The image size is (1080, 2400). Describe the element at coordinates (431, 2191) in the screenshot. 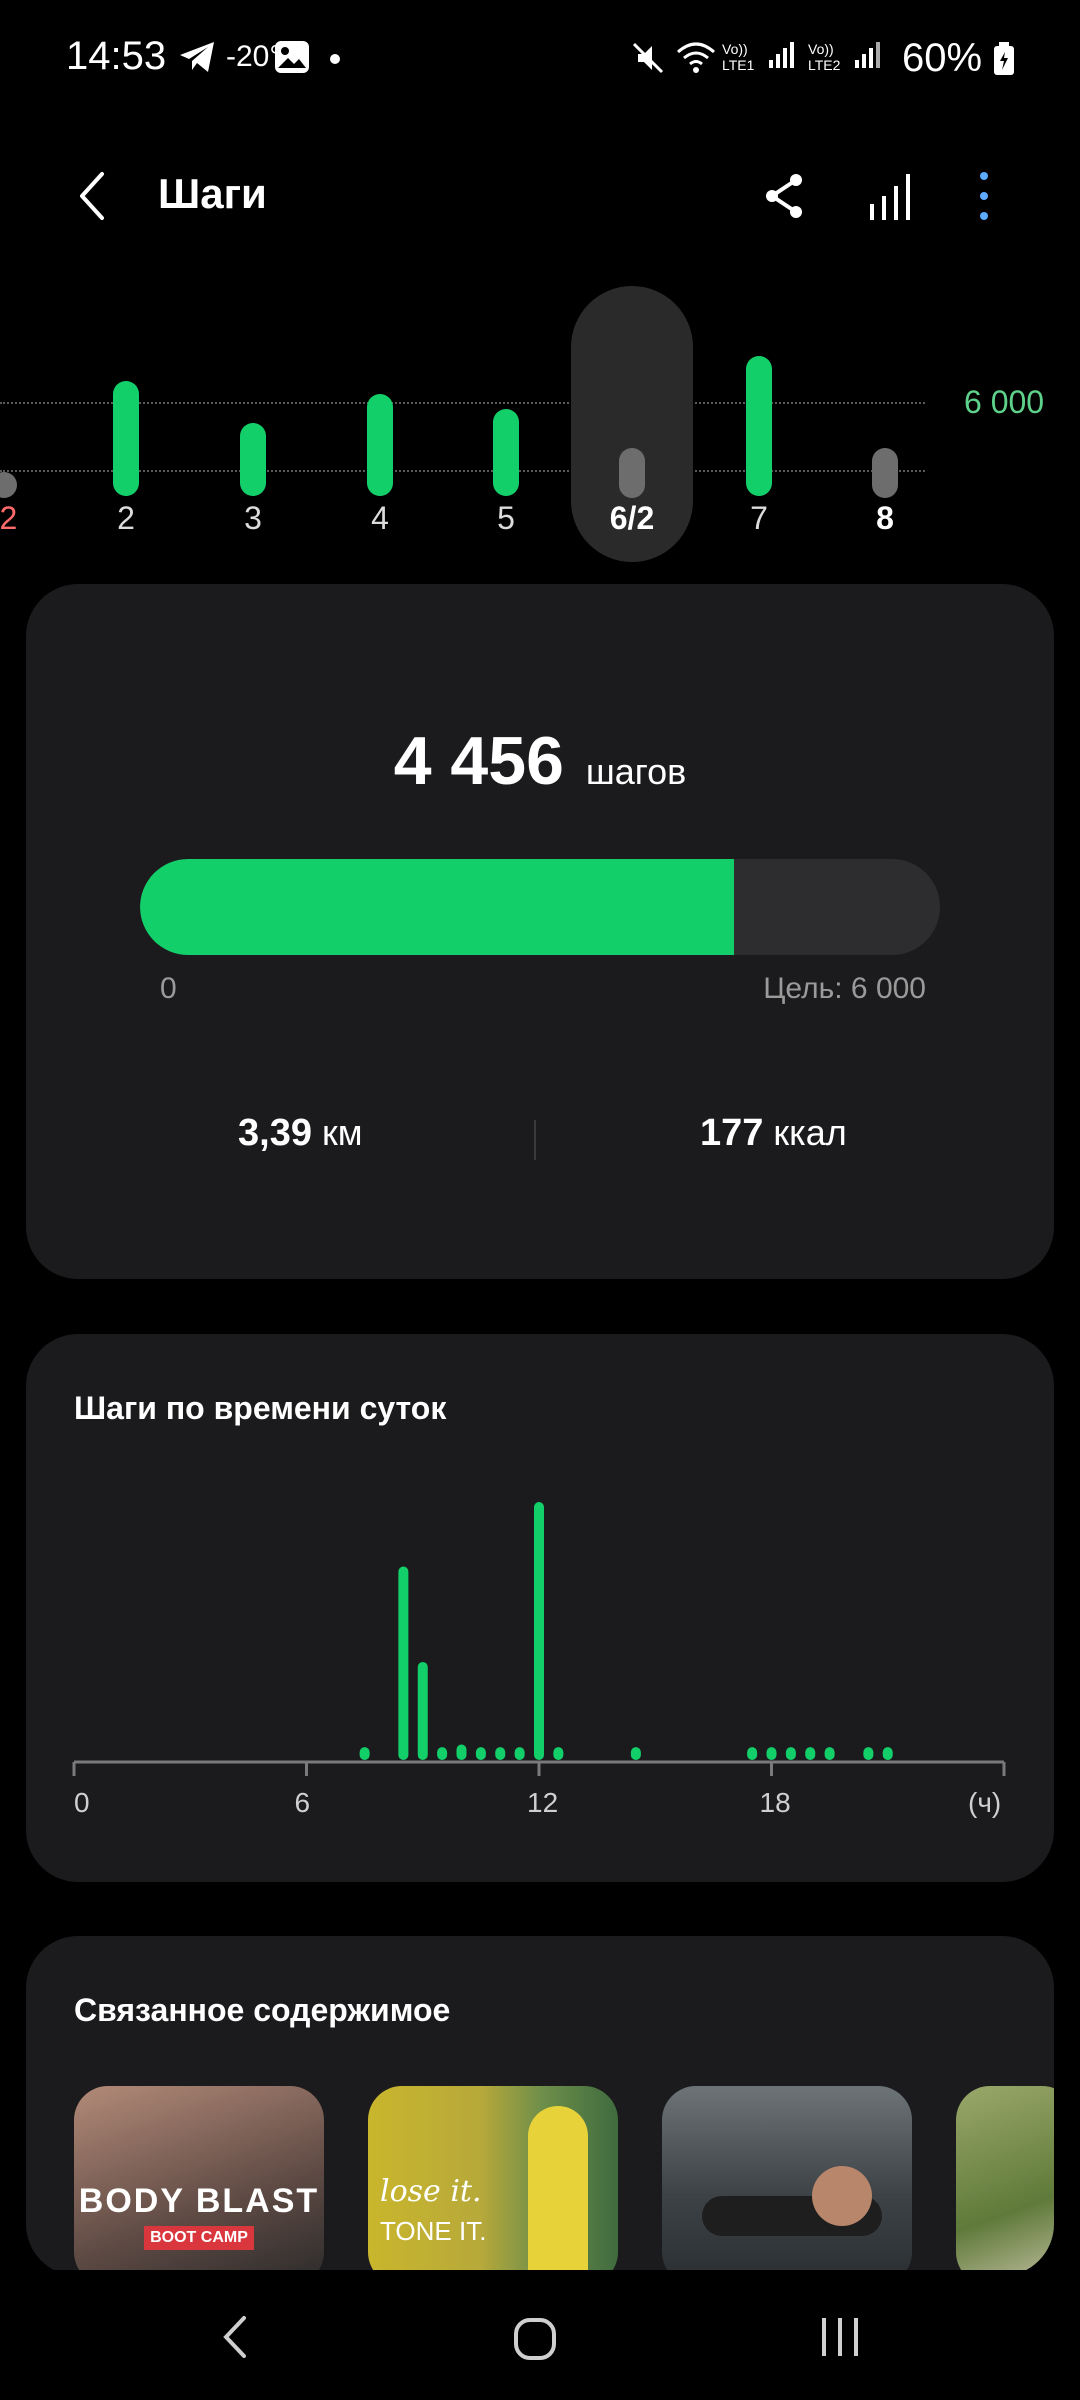

I see `thumb-title: lose it.` at that location.